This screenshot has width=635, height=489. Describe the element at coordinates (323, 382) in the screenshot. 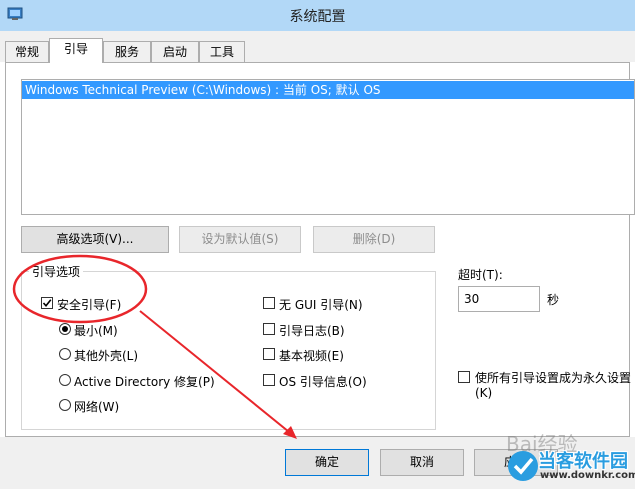

I see `os-boot-info-label: OS 引导信息(O)` at that location.